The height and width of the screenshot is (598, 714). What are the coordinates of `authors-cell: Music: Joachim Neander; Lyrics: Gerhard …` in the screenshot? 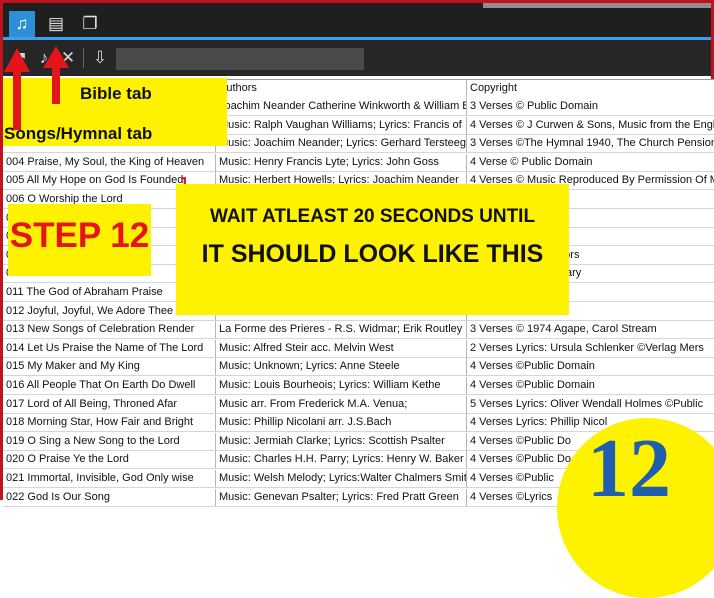 It's located at (341, 144).